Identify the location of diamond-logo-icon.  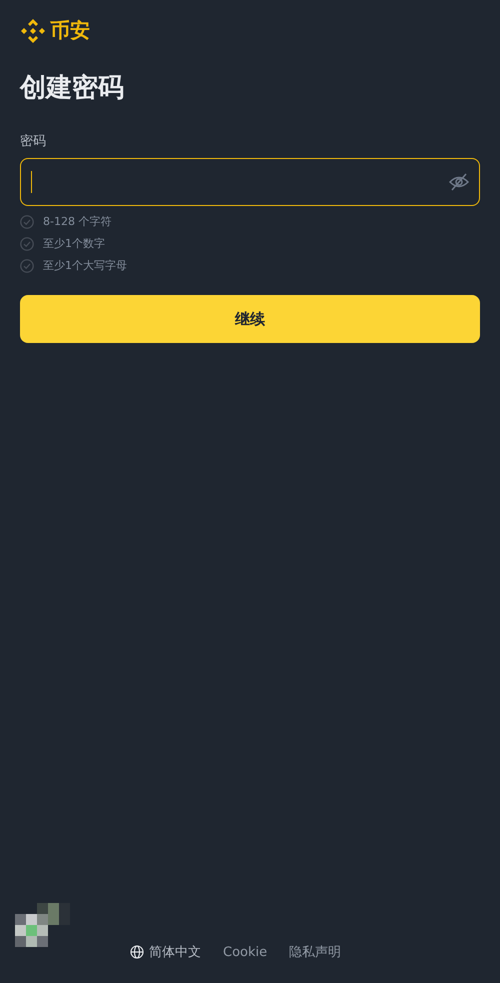
(33, 31).